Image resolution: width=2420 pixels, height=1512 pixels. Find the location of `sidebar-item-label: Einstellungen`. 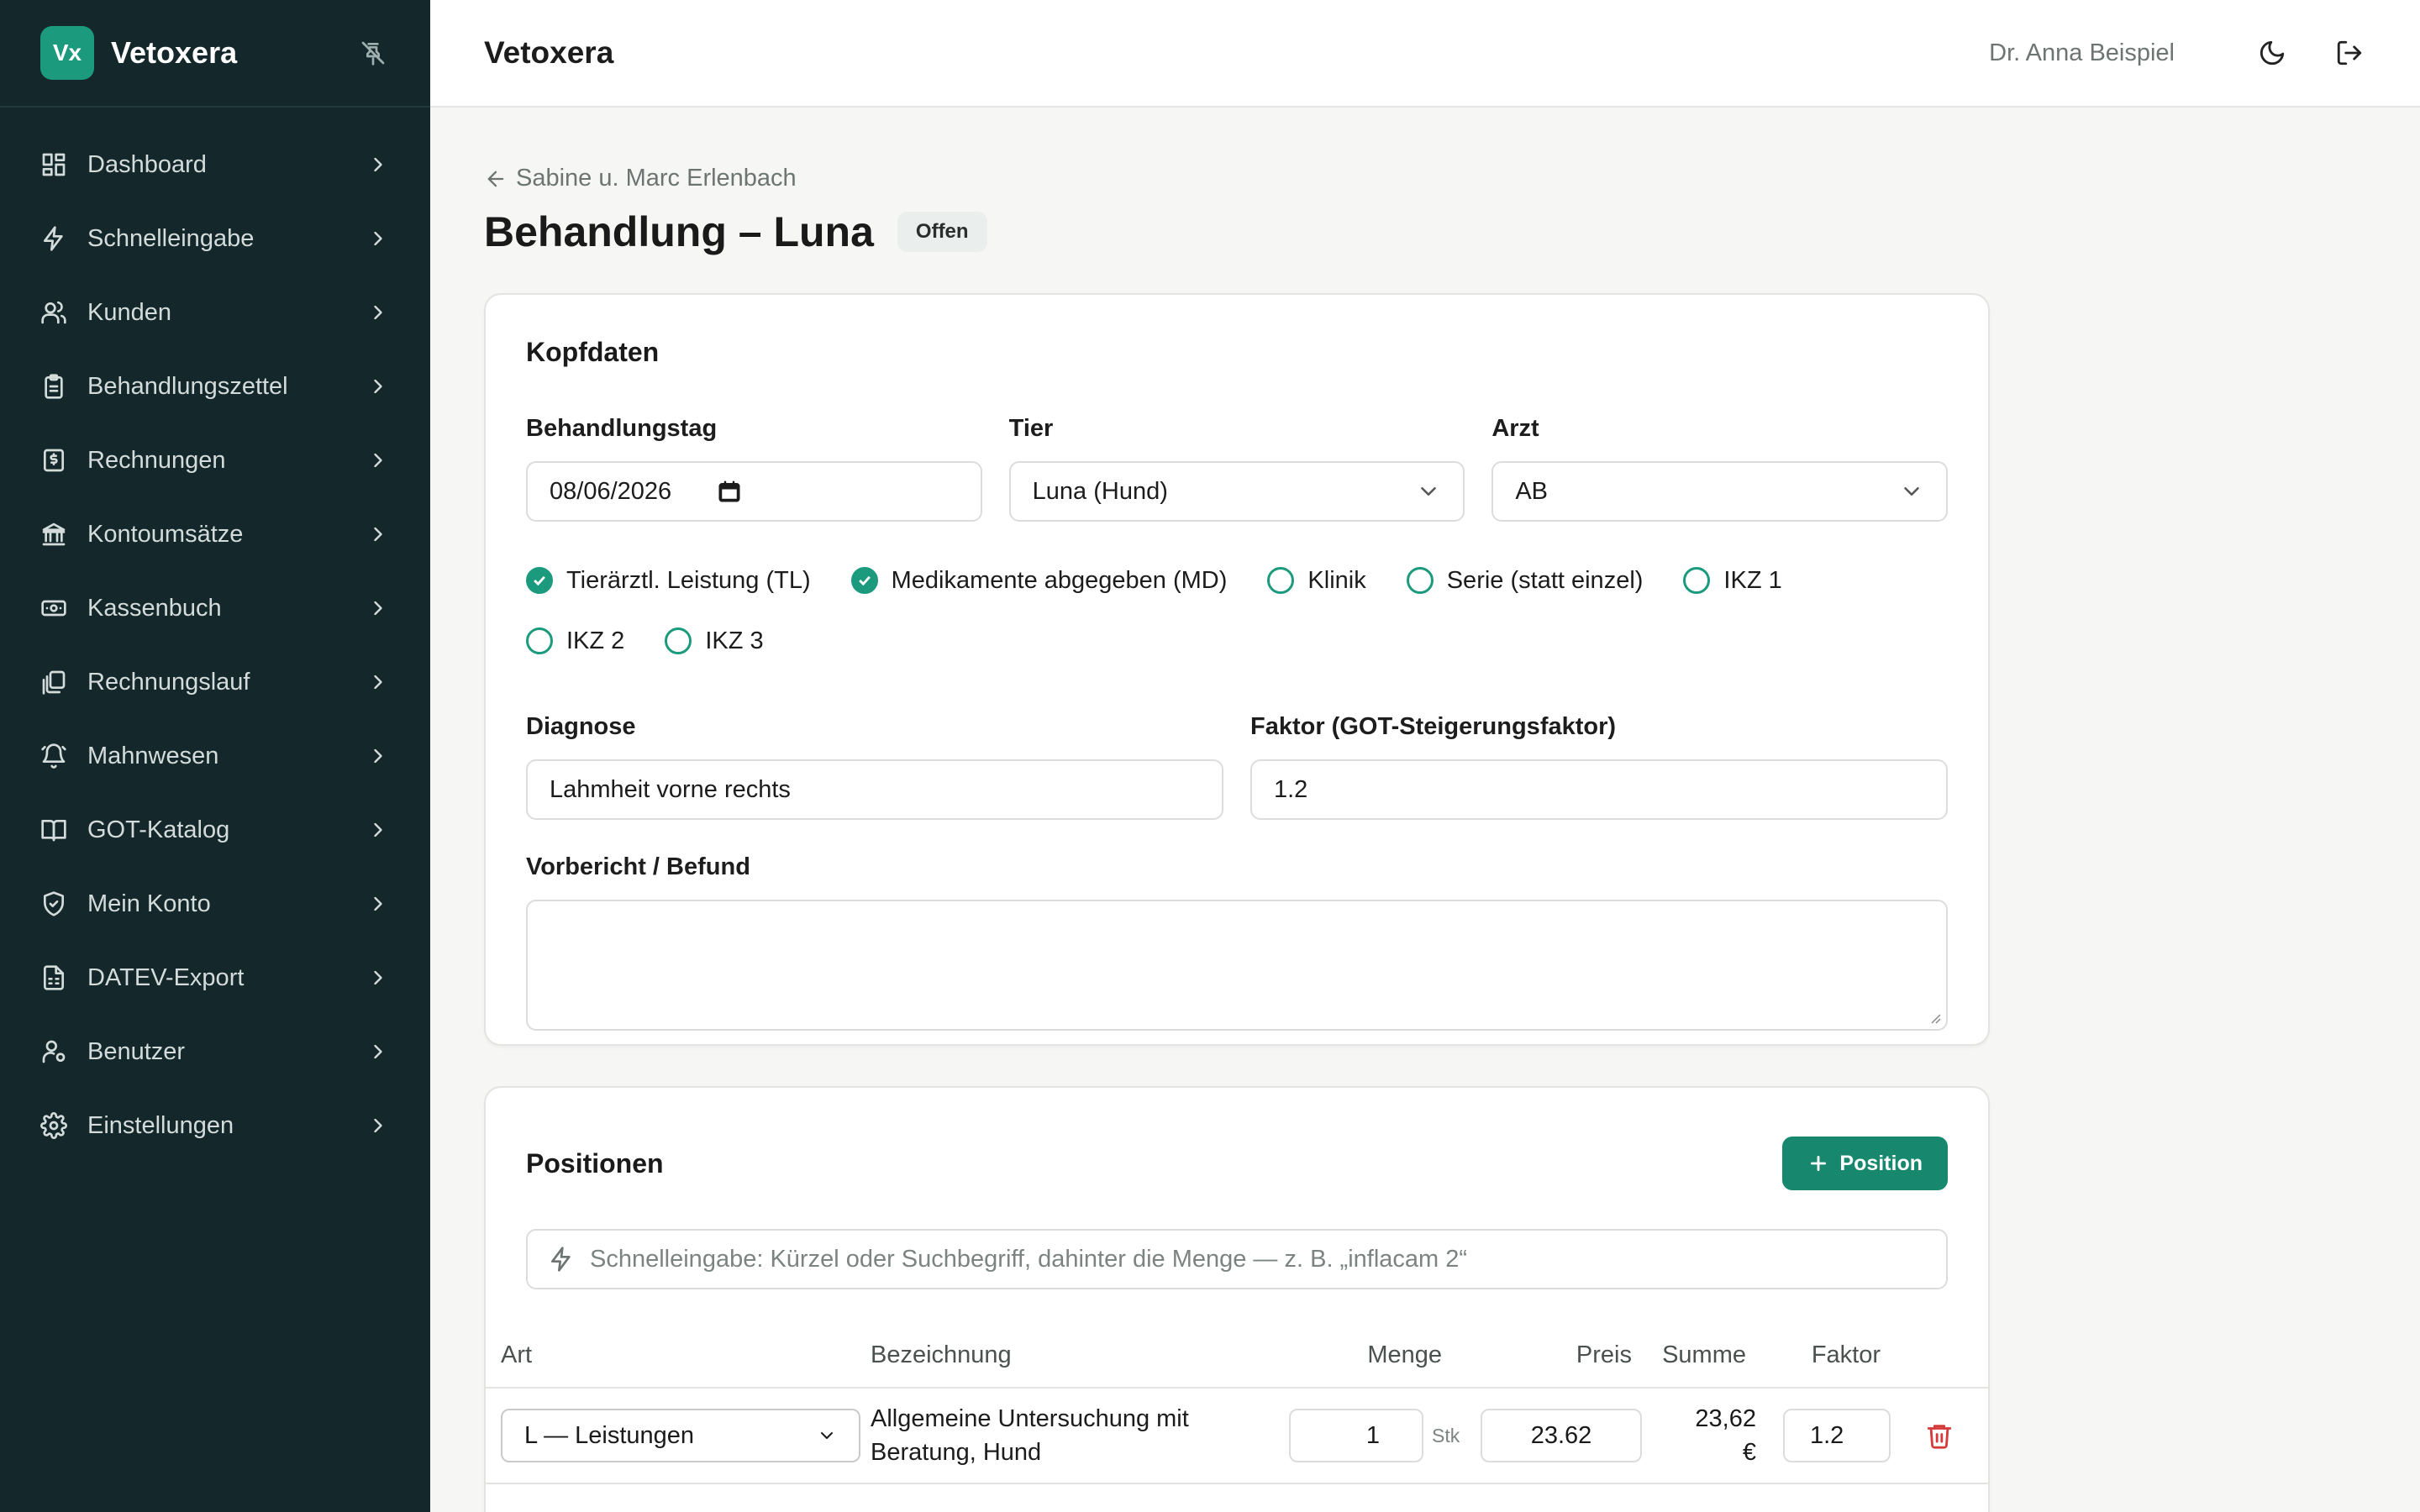

sidebar-item-label: Einstellungen is located at coordinates (161, 1125).